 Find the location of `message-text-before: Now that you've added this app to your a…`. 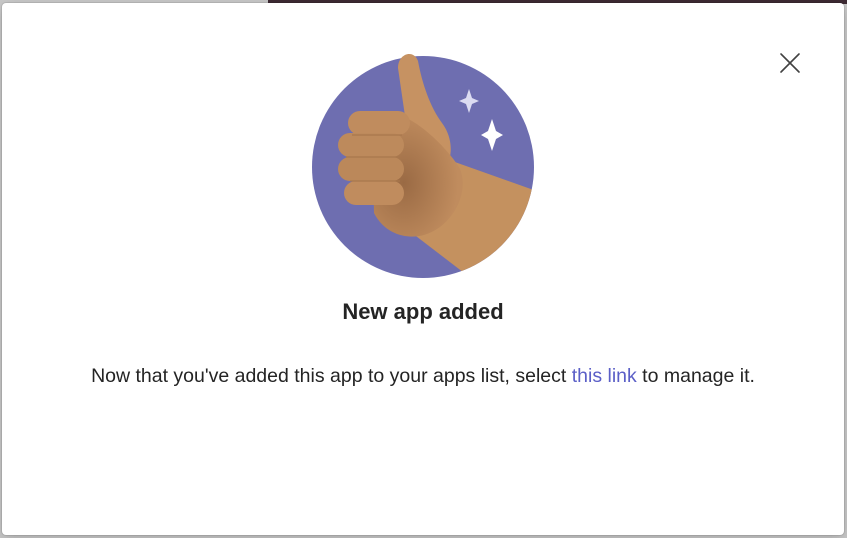

message-text-before: Now that you've added this app to your a… is located at coordinates (331, 376).